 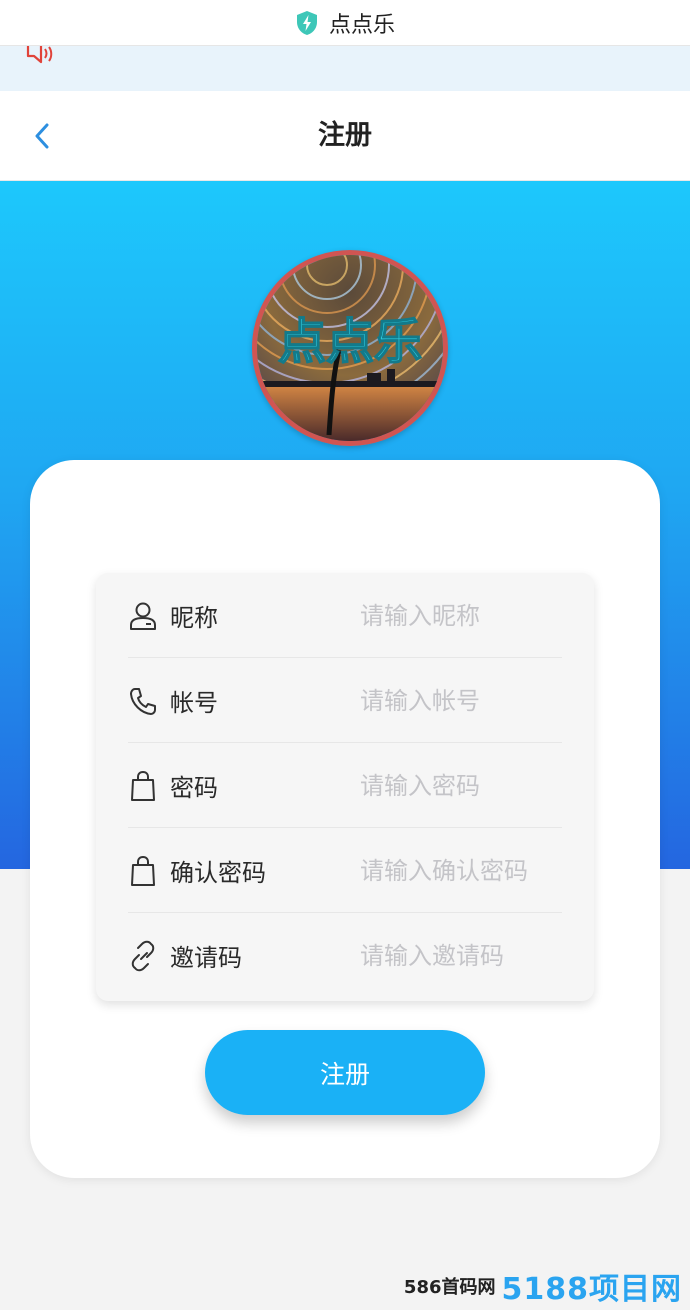 I want to click on nav-bar: 注册, so click(x=345, y=136).